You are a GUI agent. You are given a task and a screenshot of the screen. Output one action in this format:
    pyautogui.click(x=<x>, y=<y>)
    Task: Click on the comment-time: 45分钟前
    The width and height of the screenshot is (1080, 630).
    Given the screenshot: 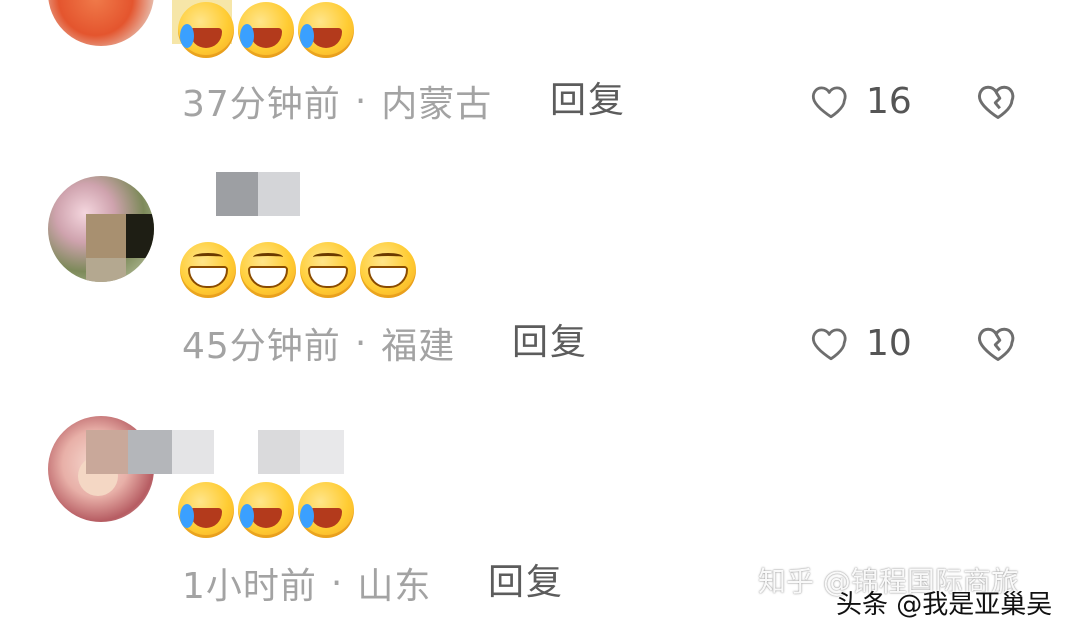 What is the action you would take?
    pyautogui.click(x=261, y=346)
    